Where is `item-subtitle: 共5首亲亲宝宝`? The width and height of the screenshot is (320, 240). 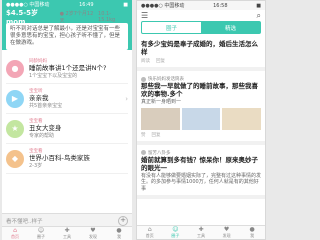
item-subtitle: 共5首亲亲宝宝 is located at coordinates (46, 106).